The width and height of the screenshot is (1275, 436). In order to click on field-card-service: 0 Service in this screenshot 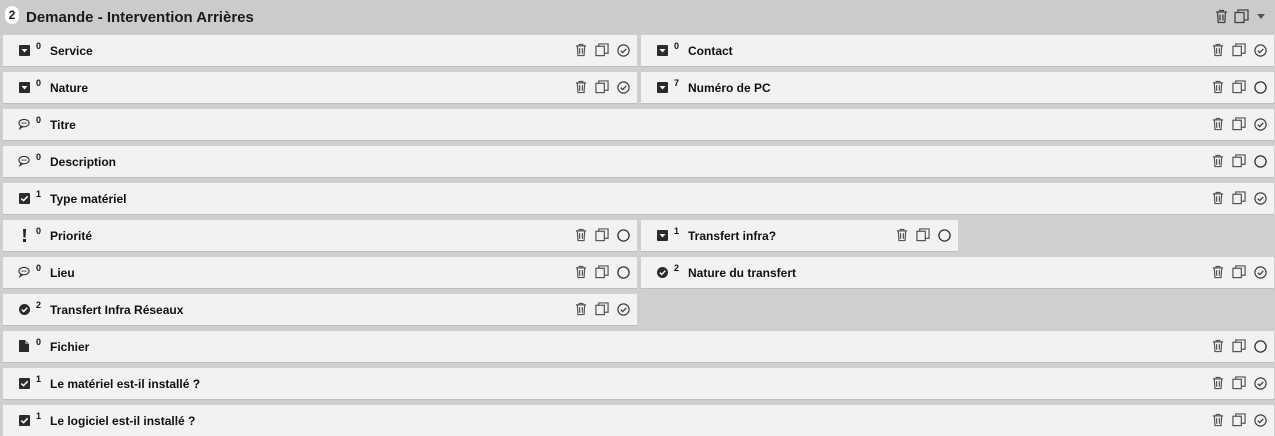, I will do `click(320, 50)`.